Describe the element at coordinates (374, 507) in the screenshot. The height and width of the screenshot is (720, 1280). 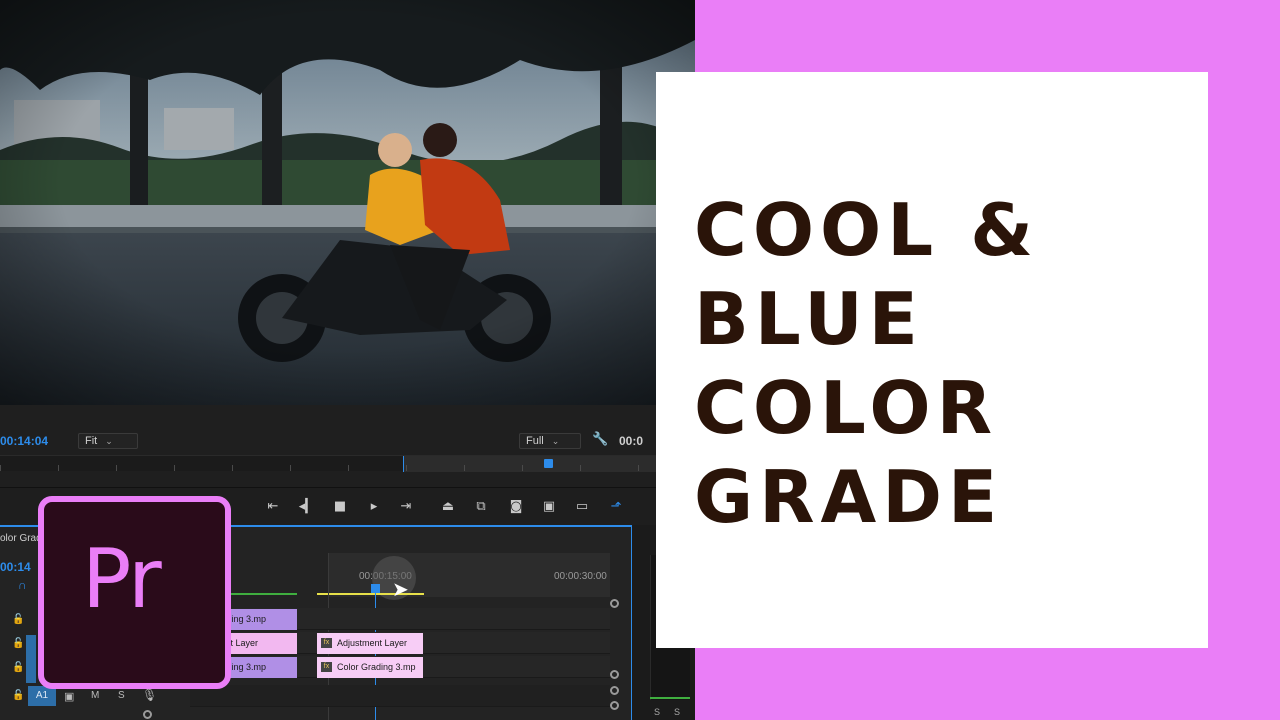
I see `play-icon: ▸` at that location.